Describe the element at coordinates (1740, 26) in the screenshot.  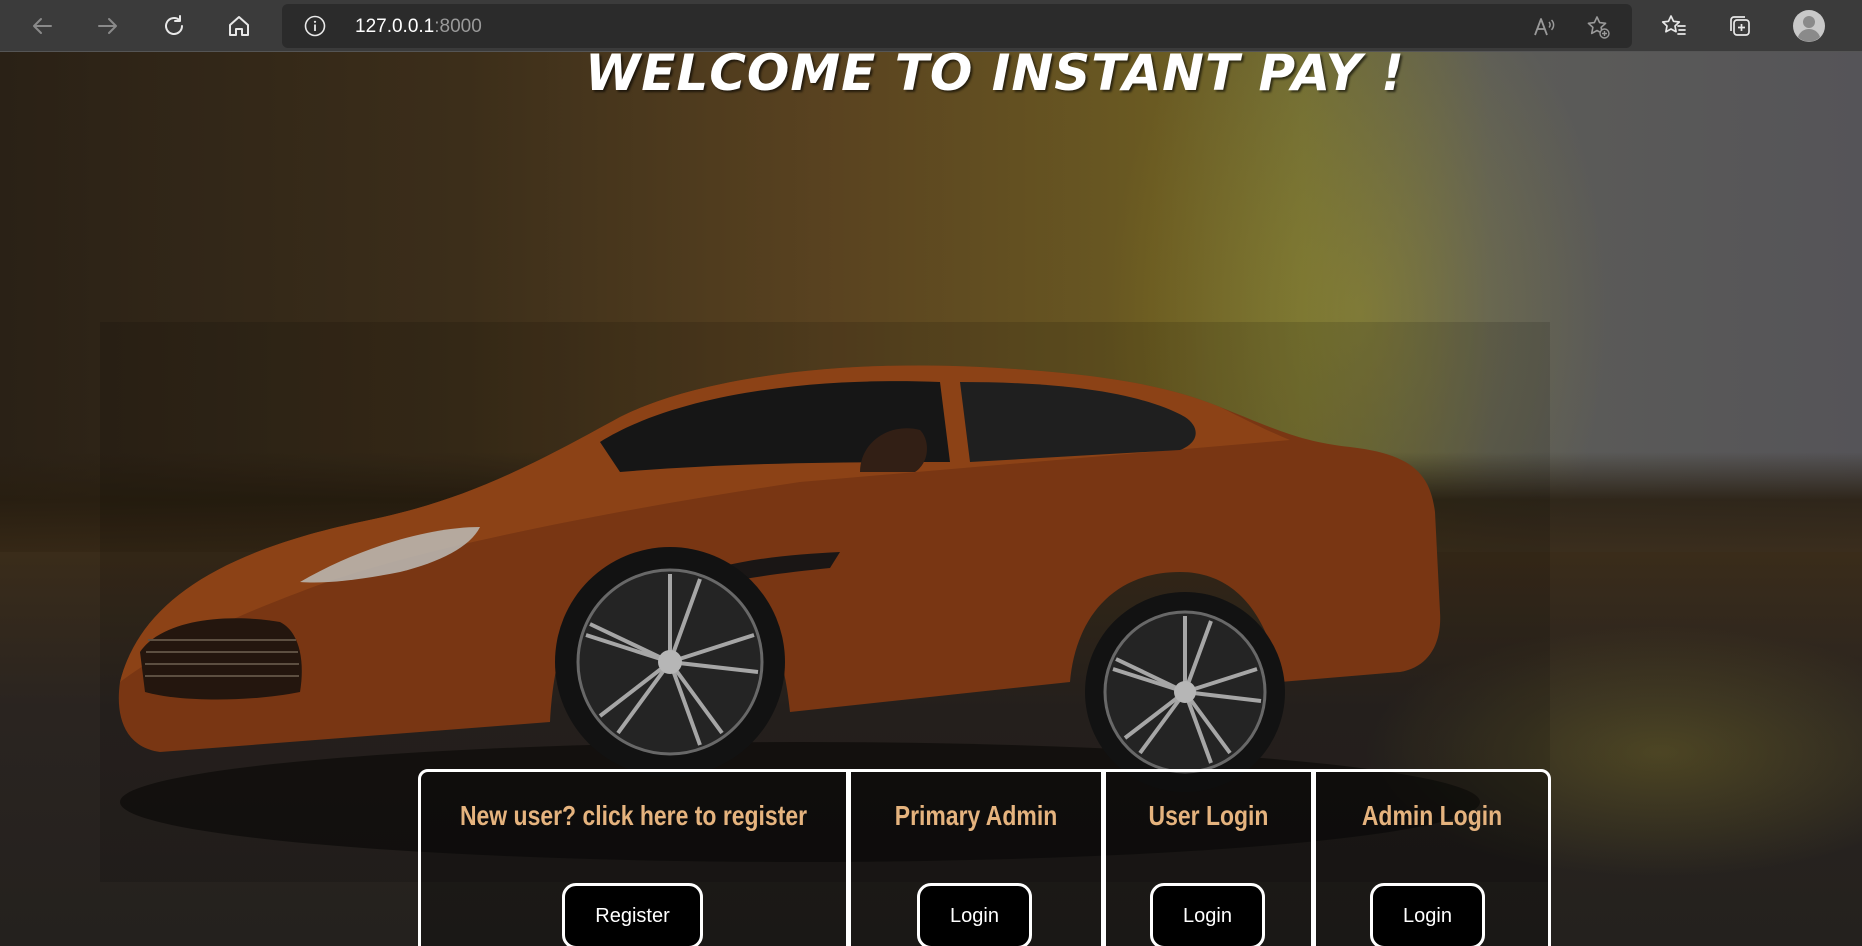
I see `collections-icon` at that location.